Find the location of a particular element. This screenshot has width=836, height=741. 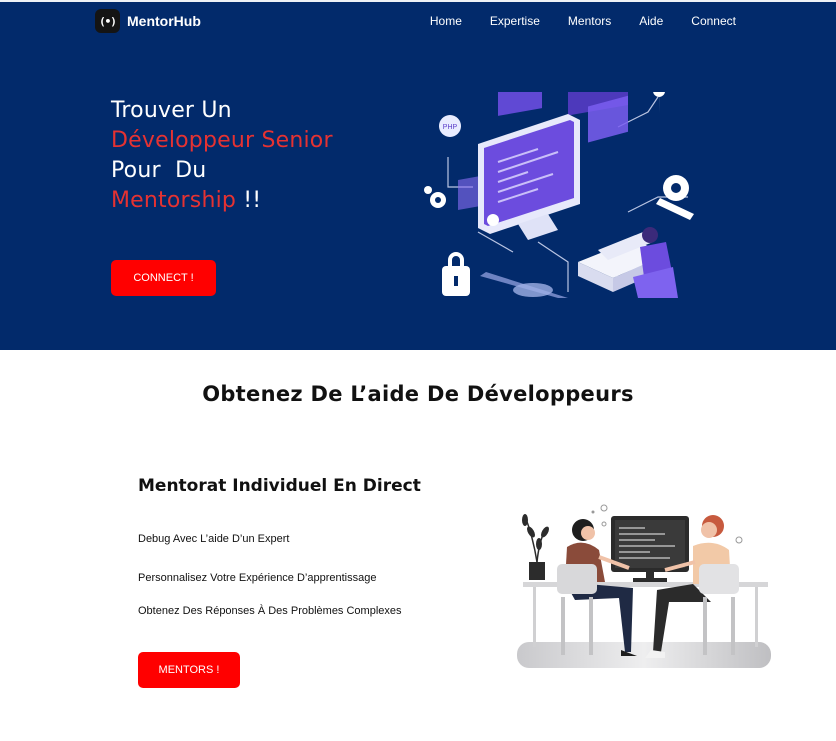

nav-expertise: Expertise is located at coordinates (515, 21).